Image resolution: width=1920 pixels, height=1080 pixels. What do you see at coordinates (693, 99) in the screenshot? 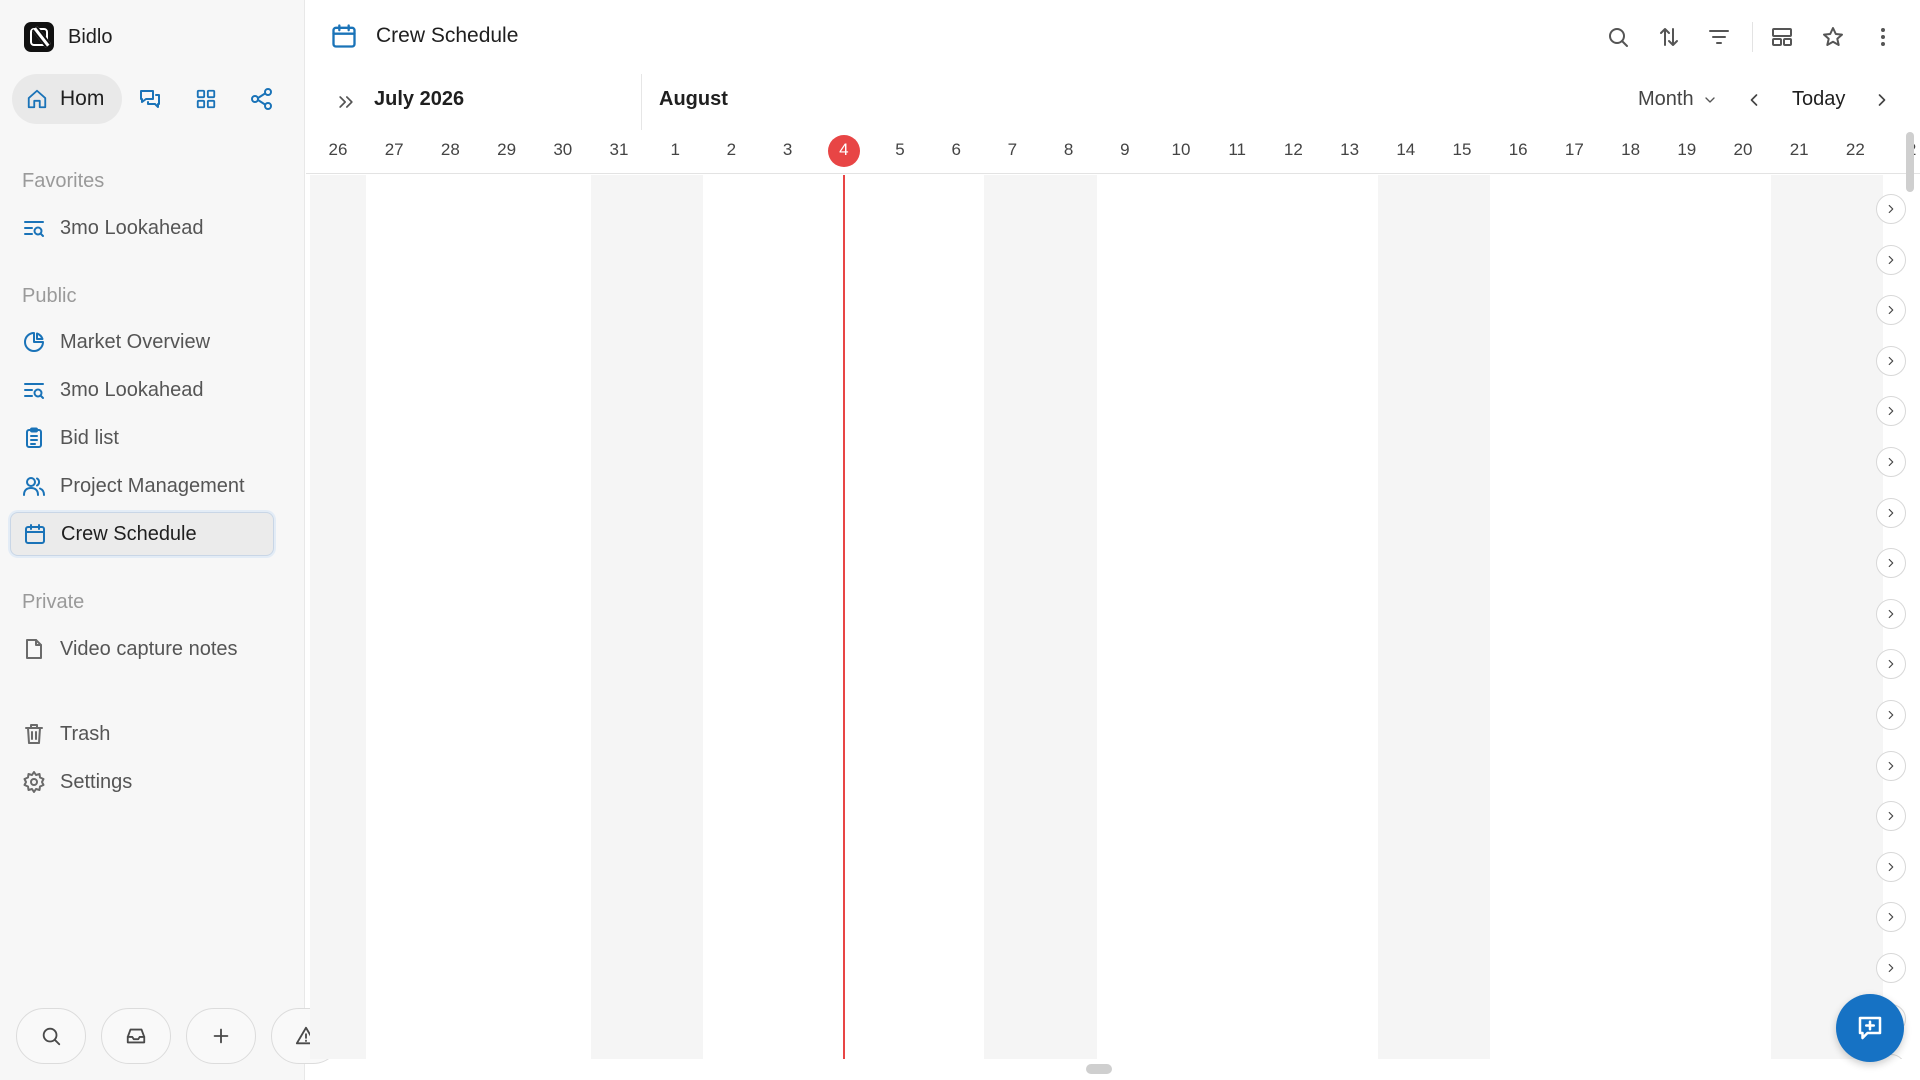
I see `month-label-next: August` at bounding box center [693, 99].